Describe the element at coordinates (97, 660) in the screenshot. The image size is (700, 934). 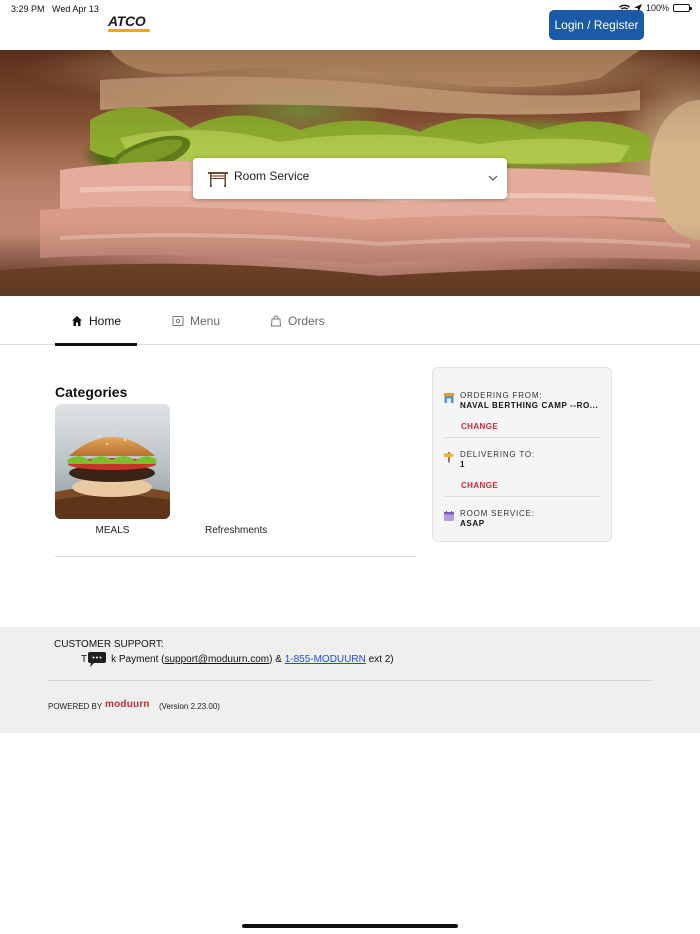
I see `chat-bubble-icon` at that location.